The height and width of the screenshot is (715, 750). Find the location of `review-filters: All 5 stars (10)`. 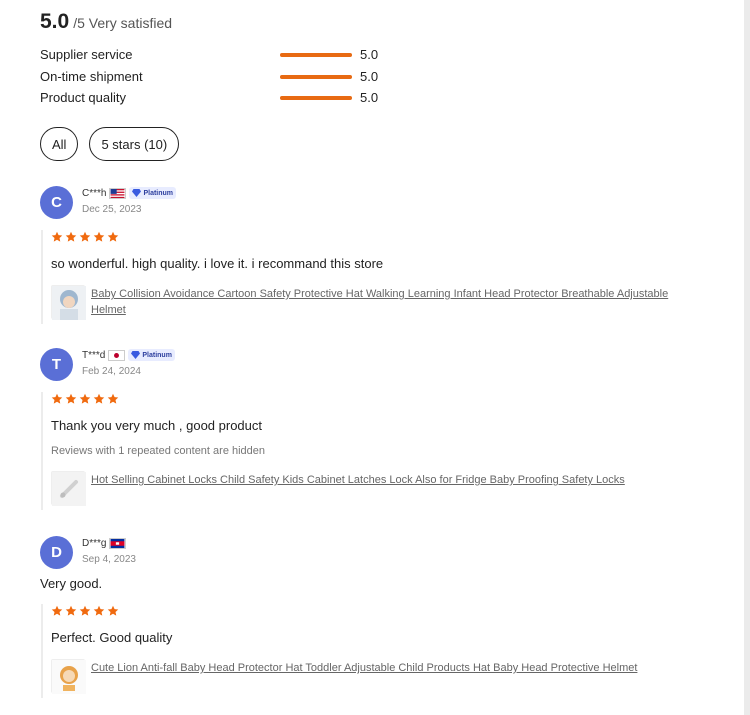

review-filters: All 5 stars (10) is located at coordinates (110, 144).